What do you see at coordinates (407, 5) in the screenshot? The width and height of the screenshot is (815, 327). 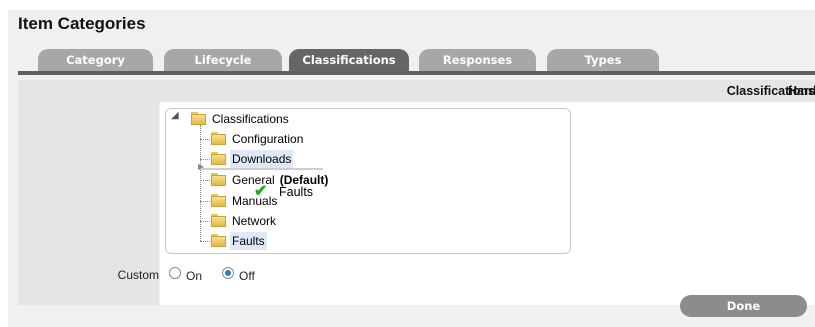 I see `top-strip` at bounding box center [407, 5].